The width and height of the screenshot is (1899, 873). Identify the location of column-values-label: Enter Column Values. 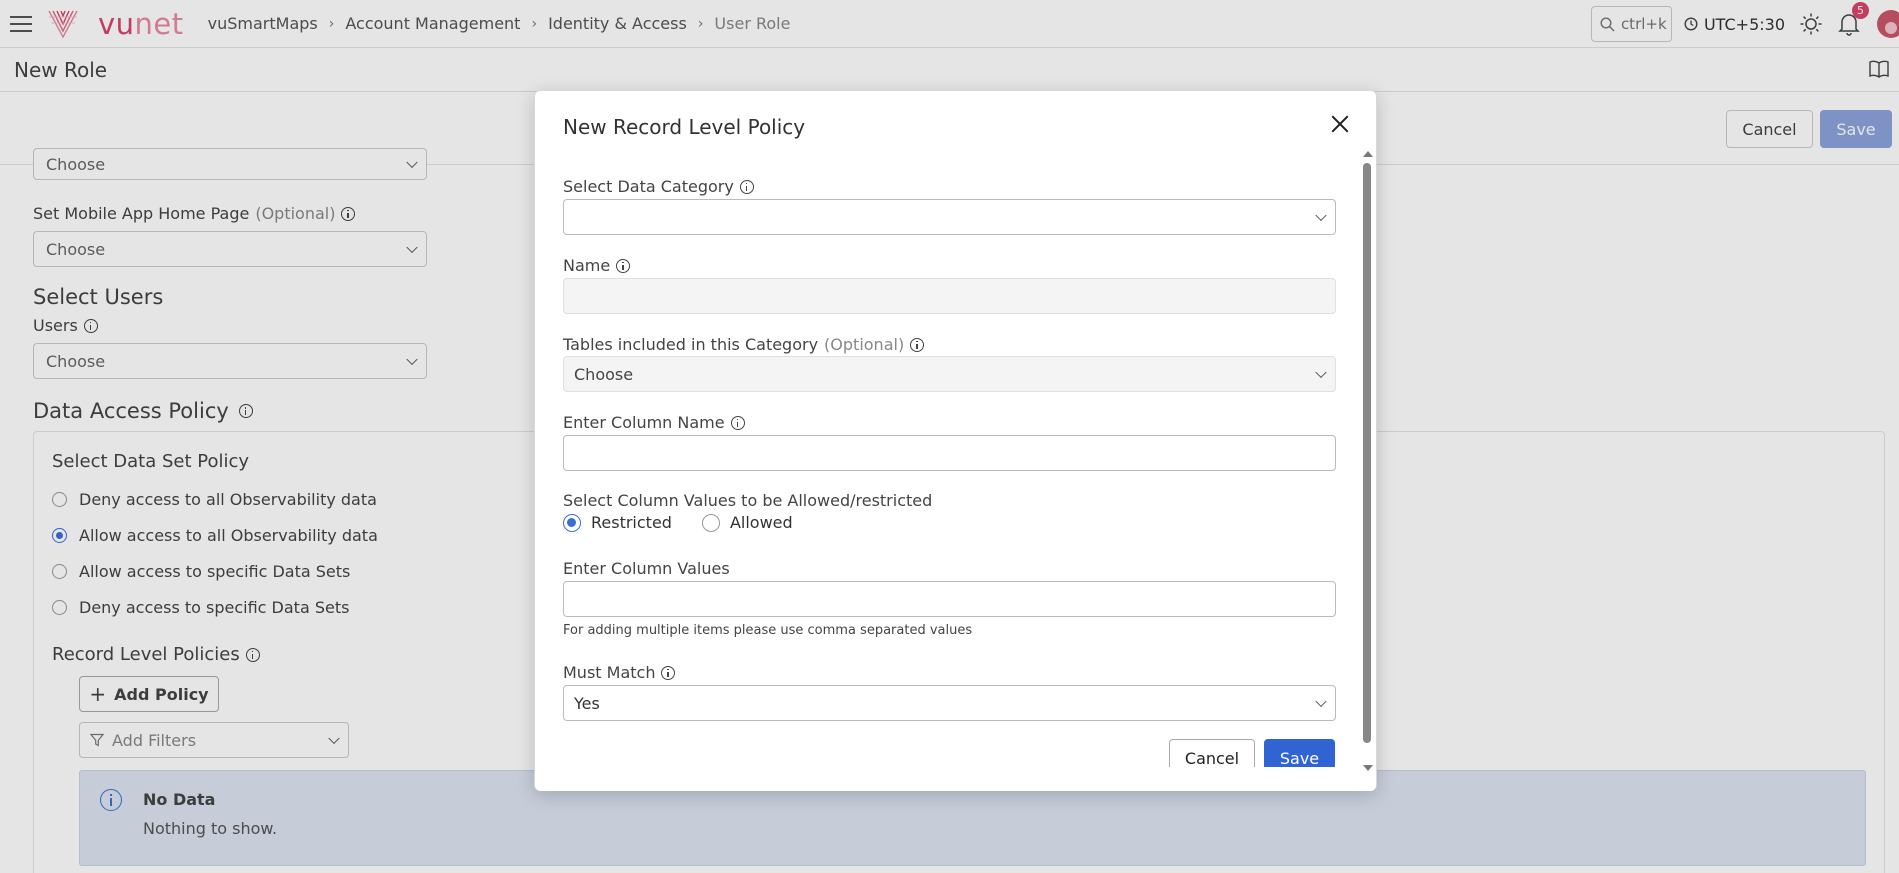
(646, 568).